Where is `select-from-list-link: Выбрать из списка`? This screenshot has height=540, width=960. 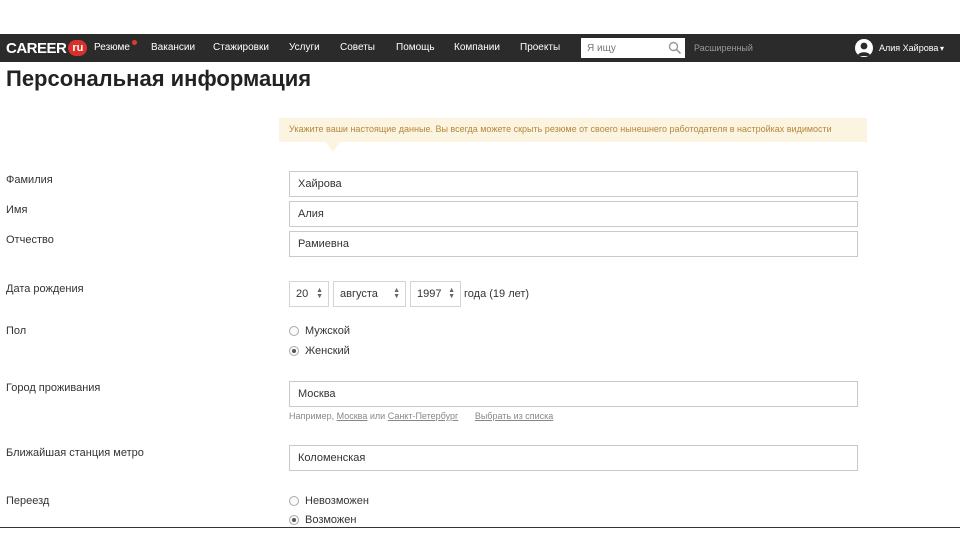 select-from-list-link: Выбрать из списка is located at coordinates (514, 416).